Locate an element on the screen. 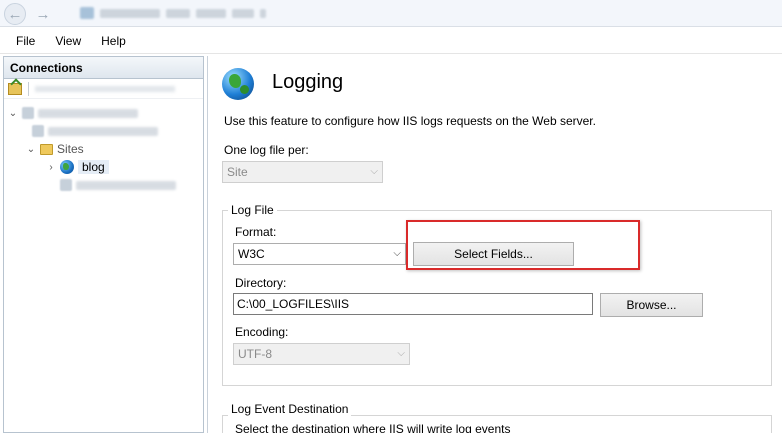 The height and width of the screenshot is (433, 782). site-icon is located at coordinates (66, 185).